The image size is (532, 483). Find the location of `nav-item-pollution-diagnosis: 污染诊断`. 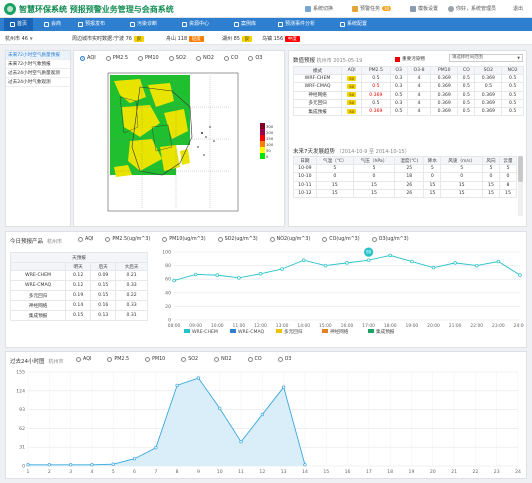

nav-item-pollution-diagnosis: 污染诊断 is located at coordinates (143, 24).